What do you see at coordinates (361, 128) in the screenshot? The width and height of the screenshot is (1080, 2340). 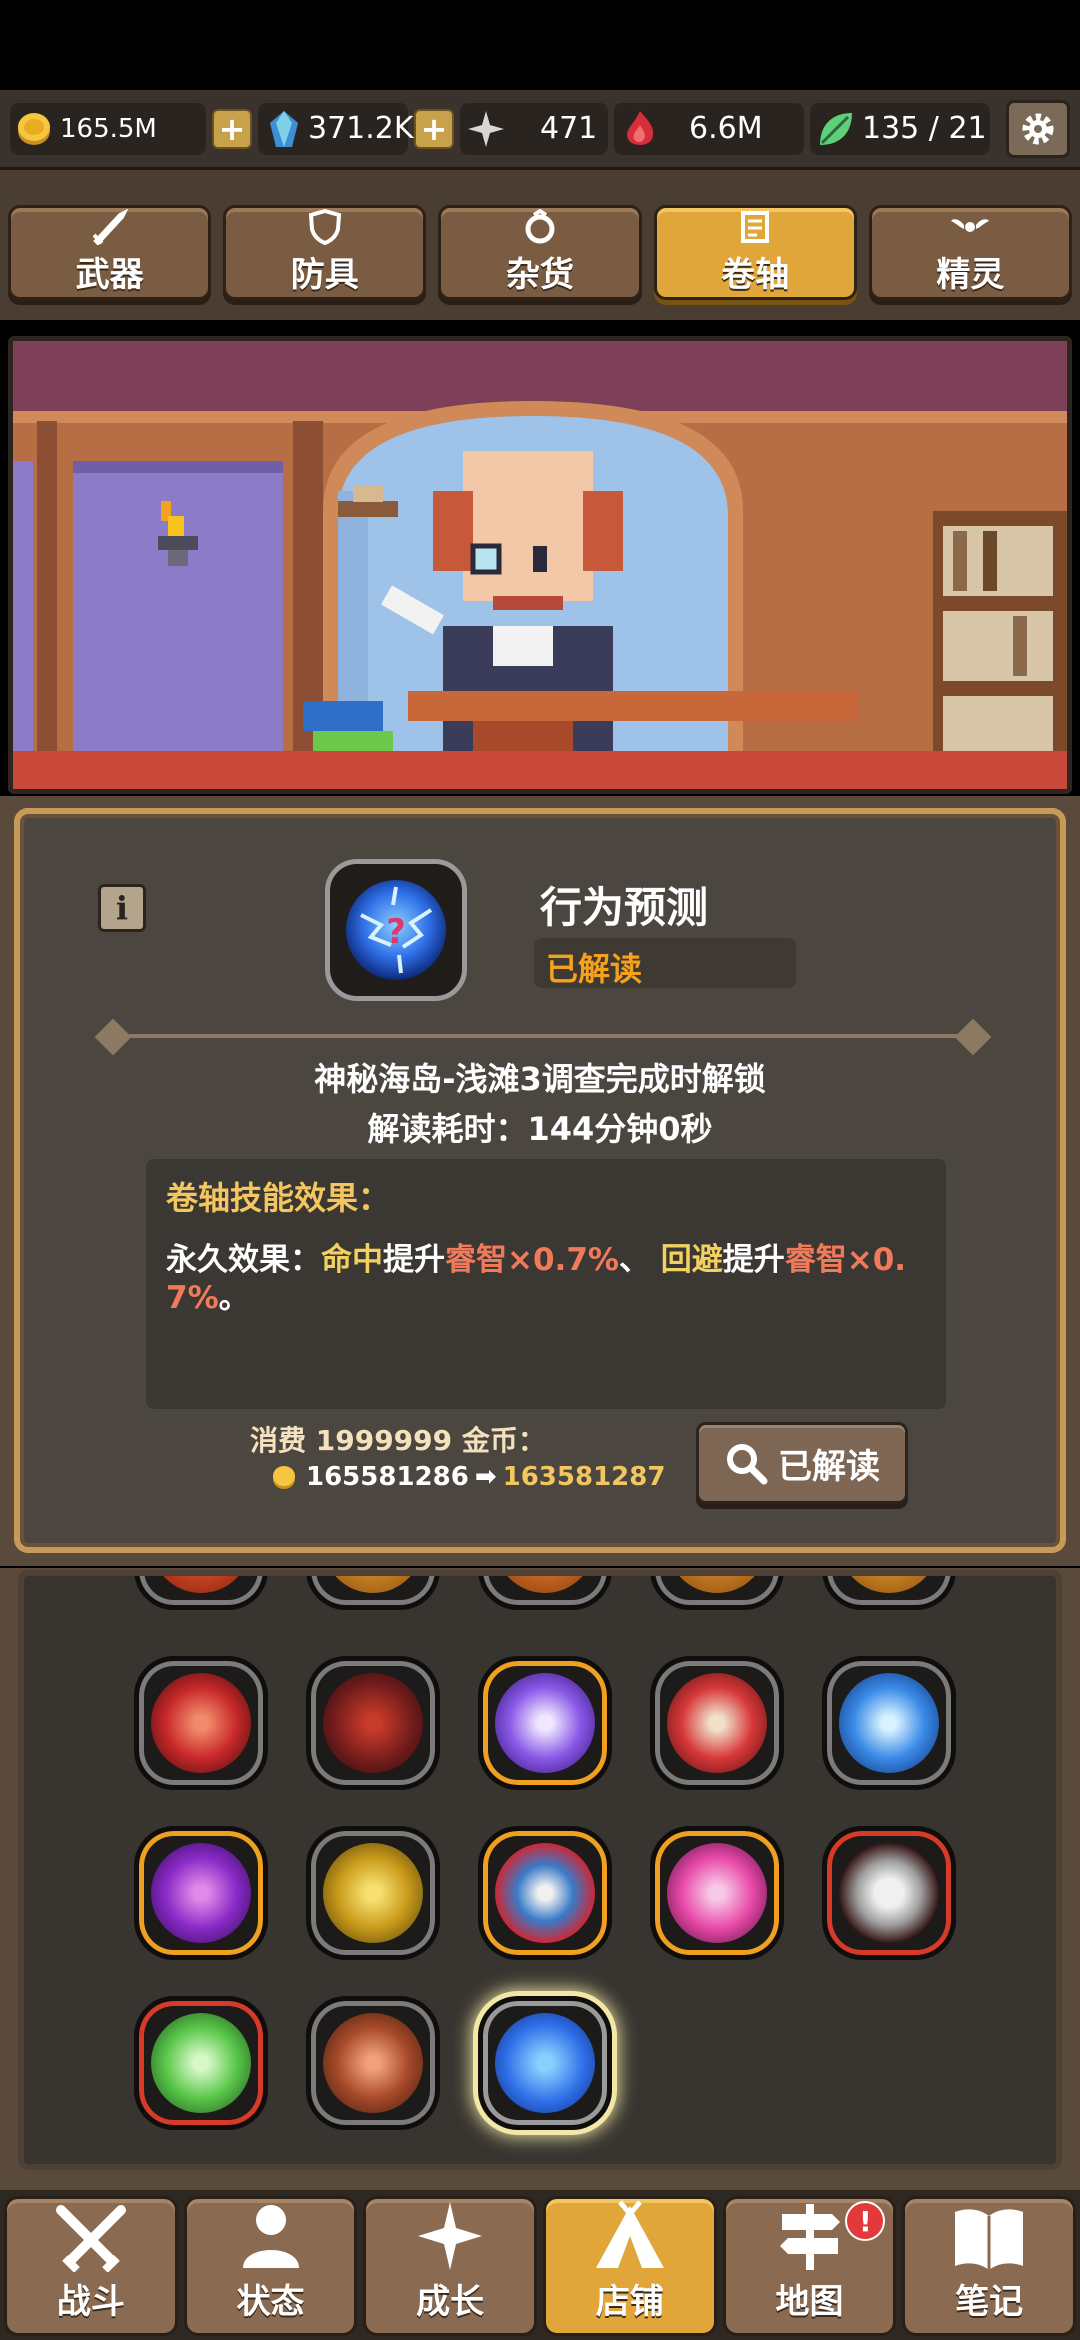 I see `crystal-value: 371.2K` at bounding box center [361, 128].